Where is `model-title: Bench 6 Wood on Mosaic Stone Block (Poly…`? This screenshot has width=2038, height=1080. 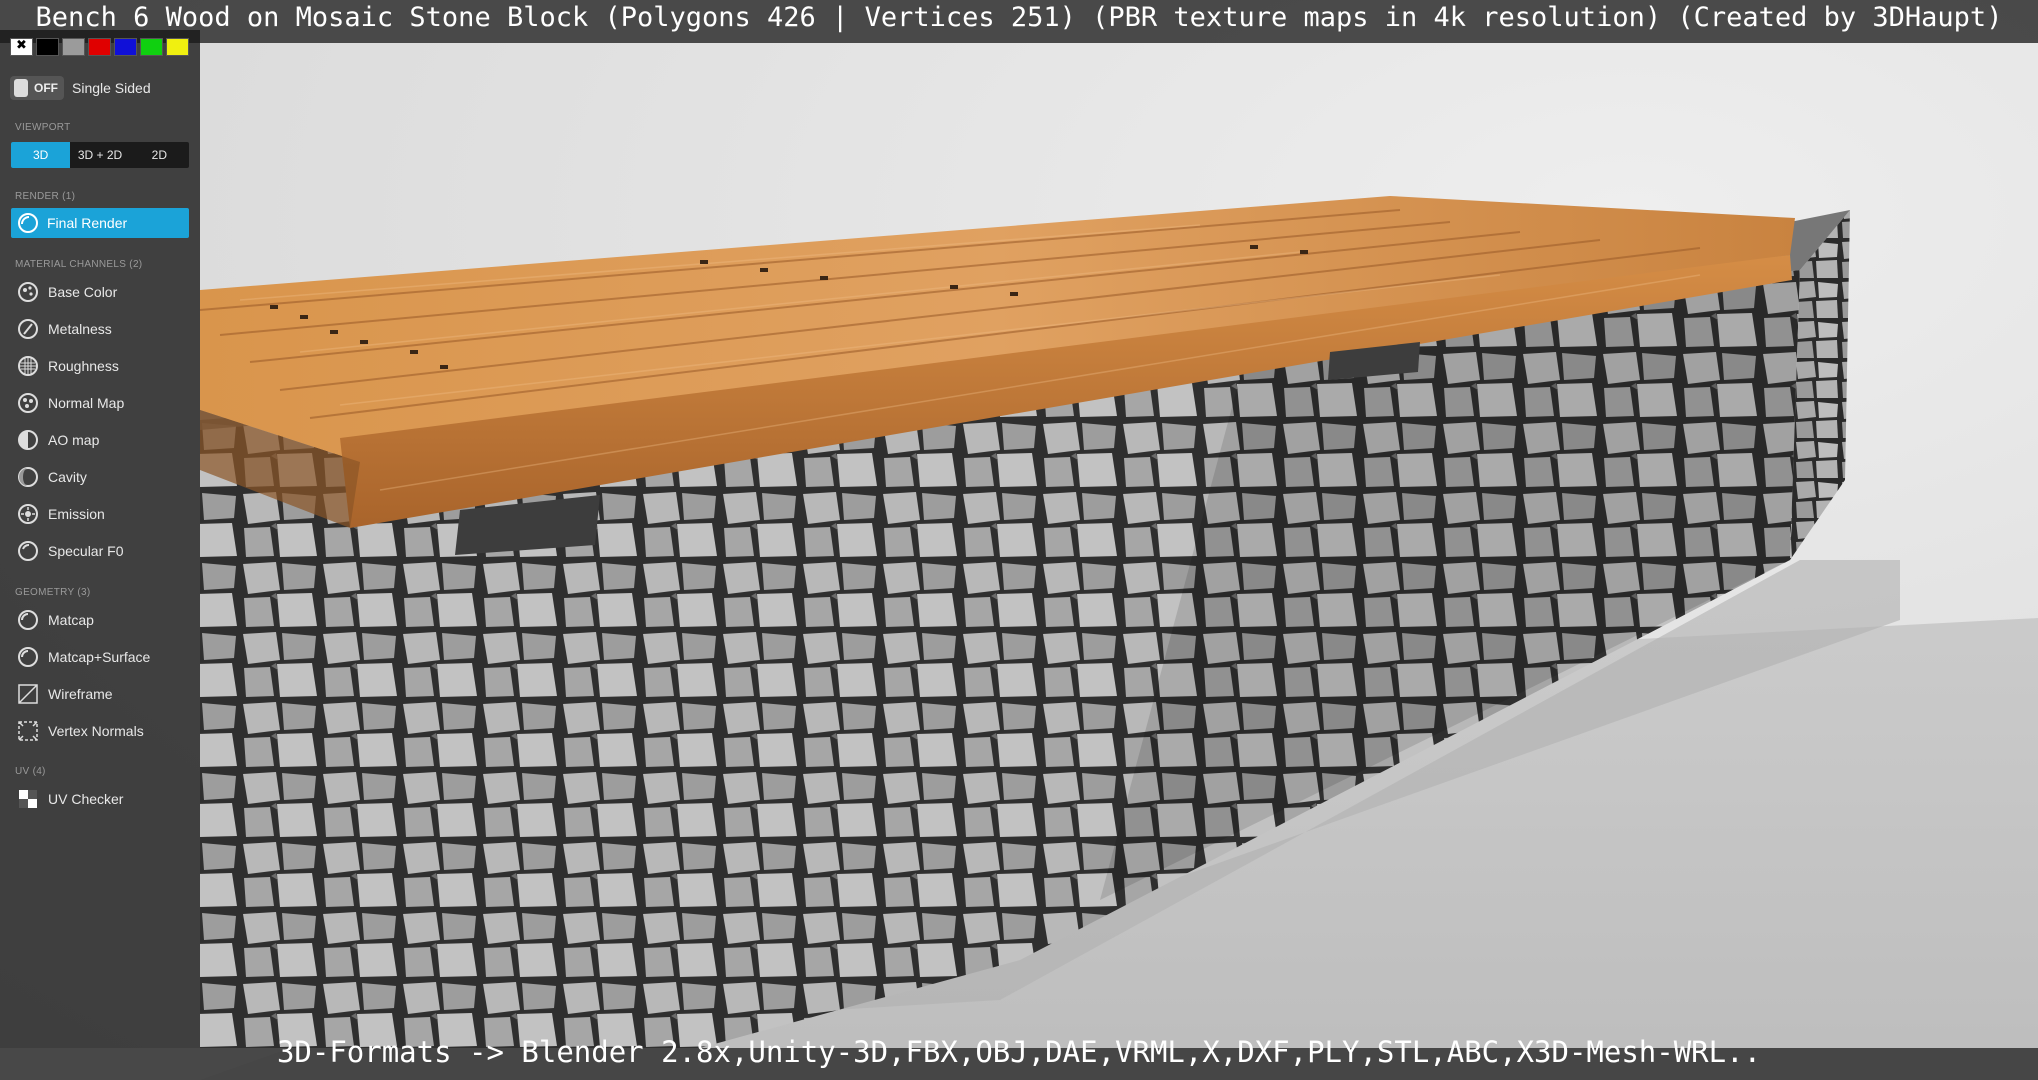
model-title: Bench 6 Wood on Mosaic Stone Block (Poly… is located at coordinates (1019, 17).